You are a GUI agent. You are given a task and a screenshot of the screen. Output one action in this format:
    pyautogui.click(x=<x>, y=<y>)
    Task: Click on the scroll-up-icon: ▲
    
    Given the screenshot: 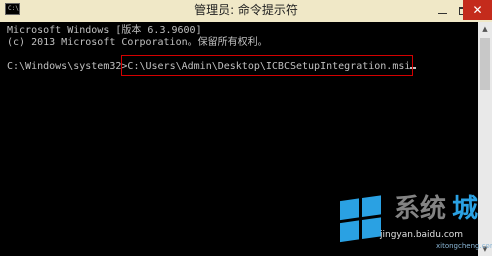 What is the action you would take?
    pyautogui.click(x=485, y=29)
    